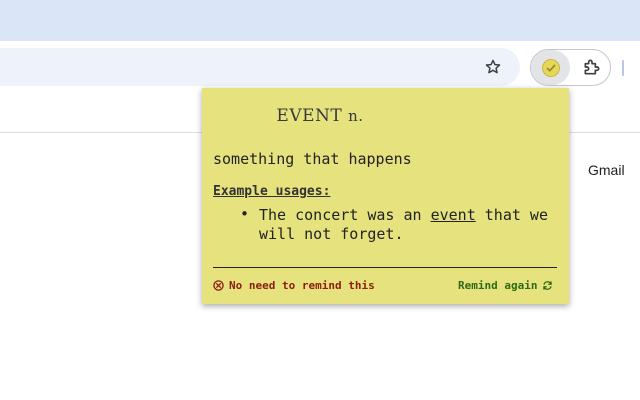 The width and height of the screenshot is (640, 400). I want to click on popup-divider, so click(385, 267).